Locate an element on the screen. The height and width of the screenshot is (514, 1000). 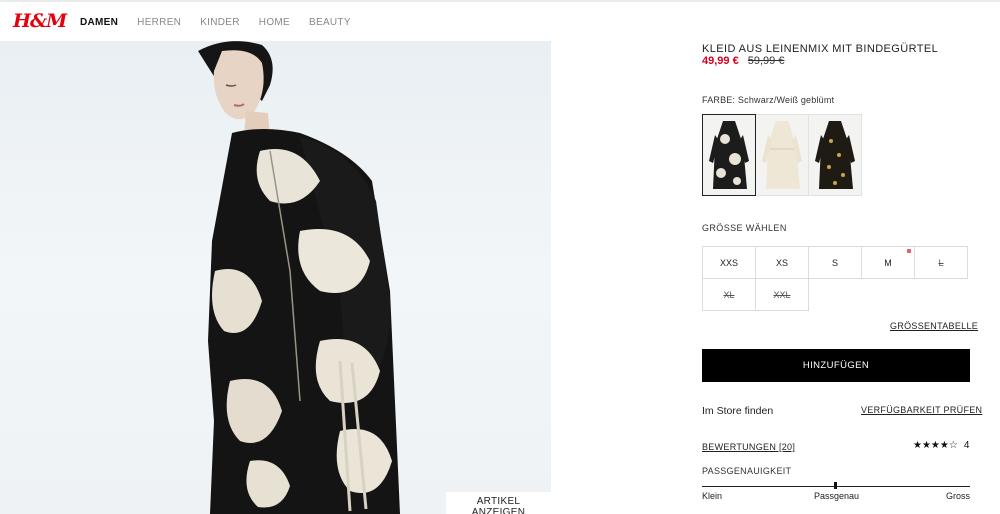
size-label: GRÖSSE WÄHLEN is located at coordinates (744, 228).